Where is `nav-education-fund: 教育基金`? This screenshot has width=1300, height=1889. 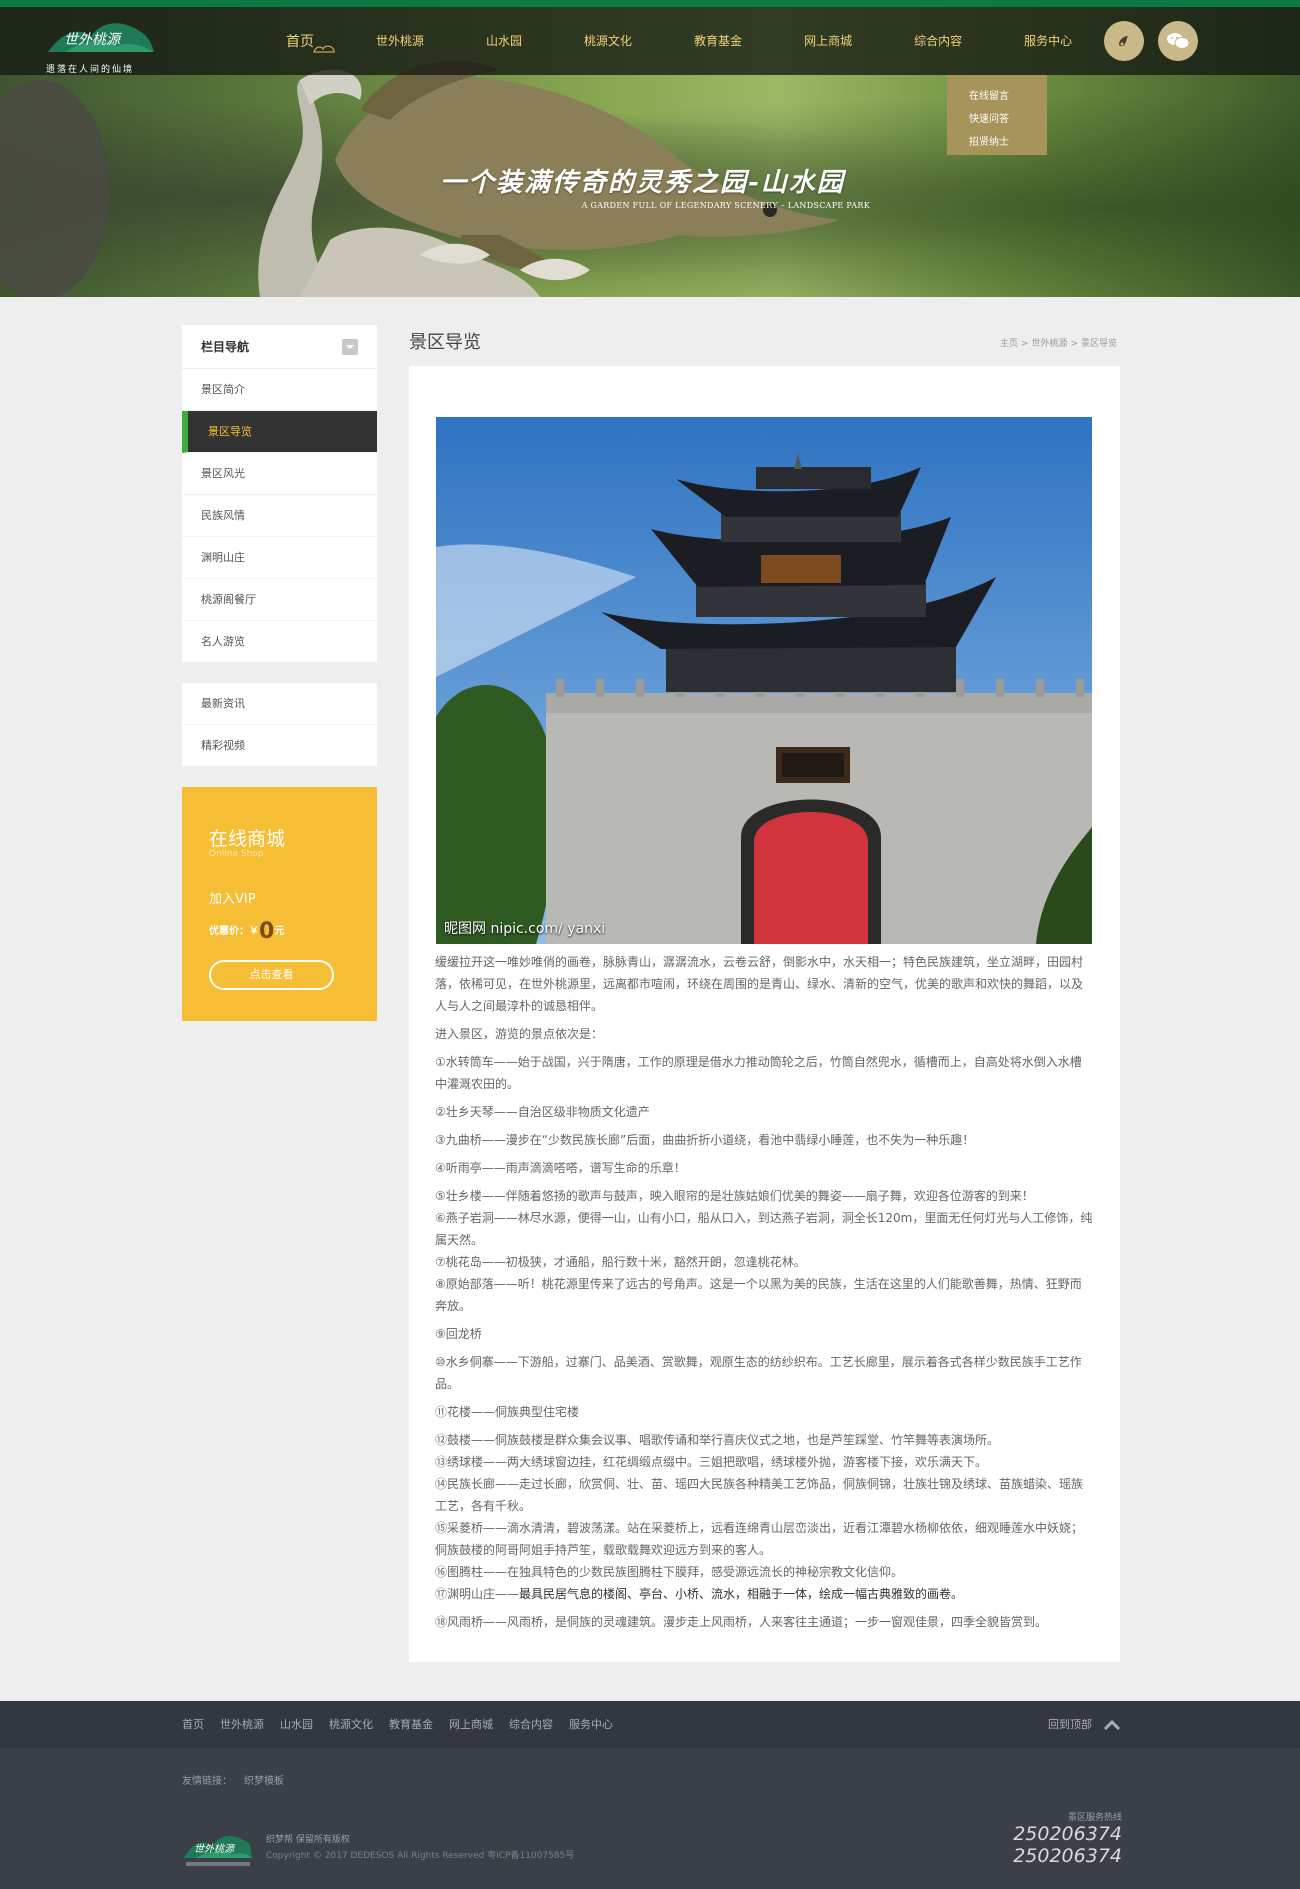
nav-education-fund: 教育基金 is located at coordinates (718, 41).